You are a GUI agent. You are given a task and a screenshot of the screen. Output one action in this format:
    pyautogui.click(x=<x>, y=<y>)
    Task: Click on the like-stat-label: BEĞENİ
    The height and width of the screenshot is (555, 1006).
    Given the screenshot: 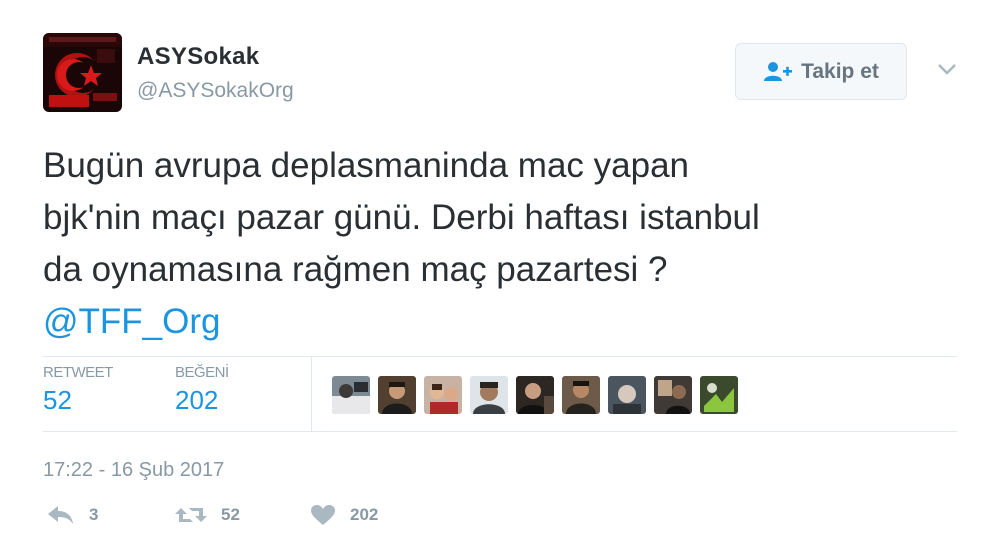 What is the action you would take?
    pyautogui.click(x=202, y=372)
    